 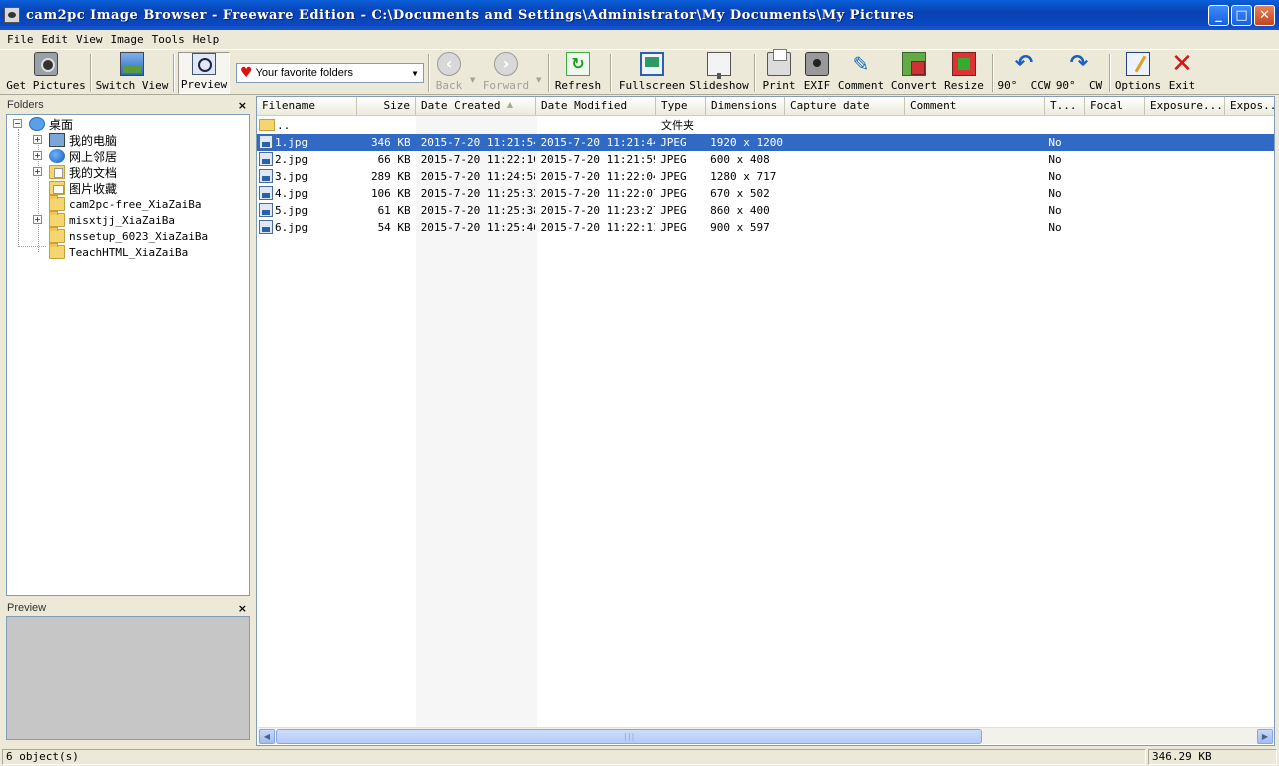 I want to click on preview-panel-close-icon: ×, so click(x=242, y=608).